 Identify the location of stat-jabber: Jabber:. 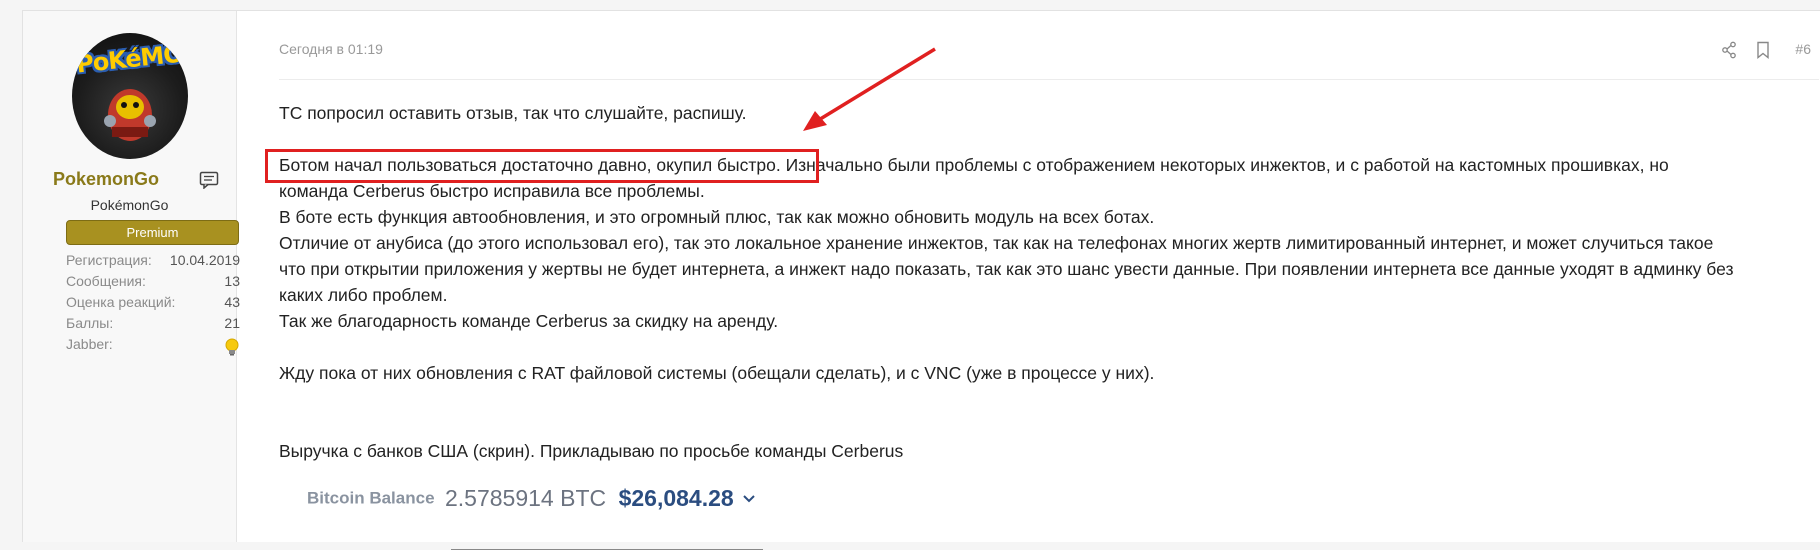
(153, 346).